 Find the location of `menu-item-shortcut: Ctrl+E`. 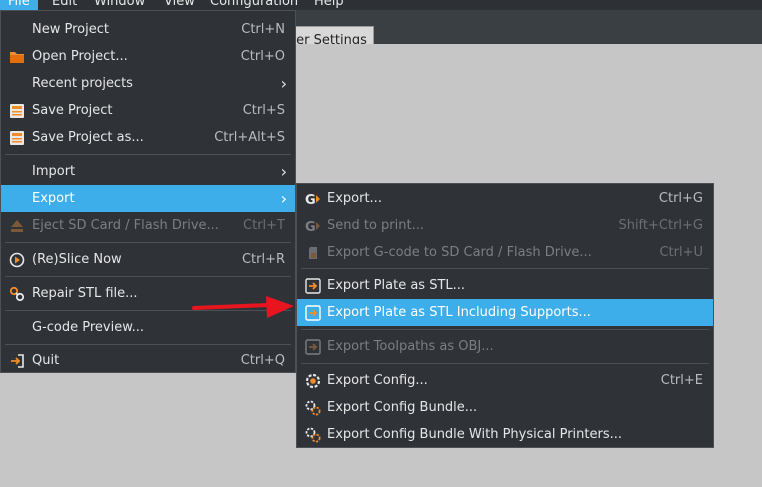

menu-item-shortcut: Ctrl+E is located at coordinates (681, 380).